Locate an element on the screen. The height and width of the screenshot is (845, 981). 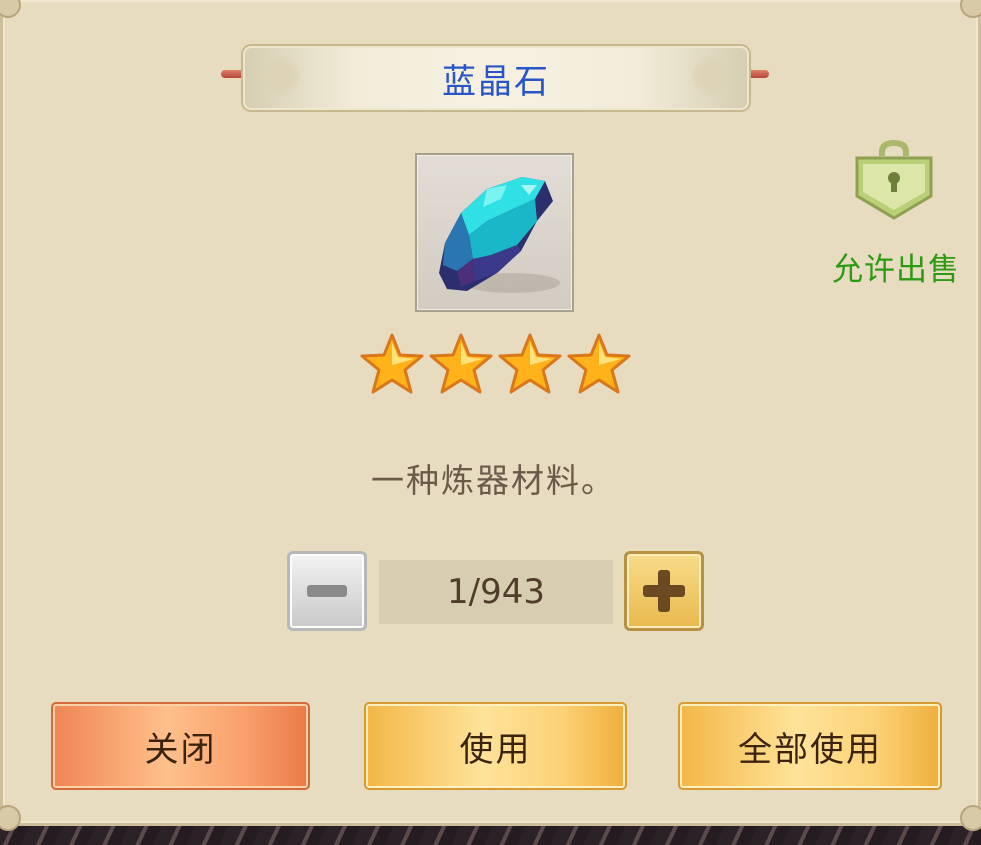
title-banner: 蓝晶石 is located at coordinates (496, 78).